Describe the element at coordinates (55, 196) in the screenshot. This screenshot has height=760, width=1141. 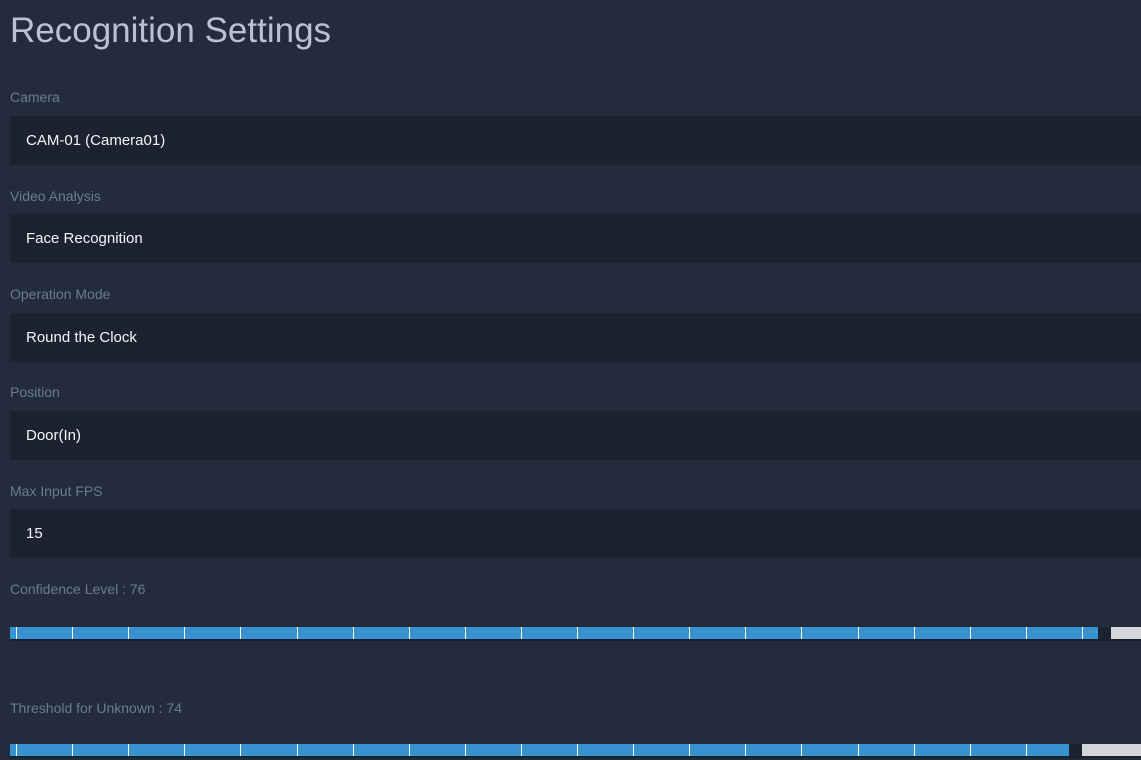
I see `video-analysis-label: Video Analysis` at that location.